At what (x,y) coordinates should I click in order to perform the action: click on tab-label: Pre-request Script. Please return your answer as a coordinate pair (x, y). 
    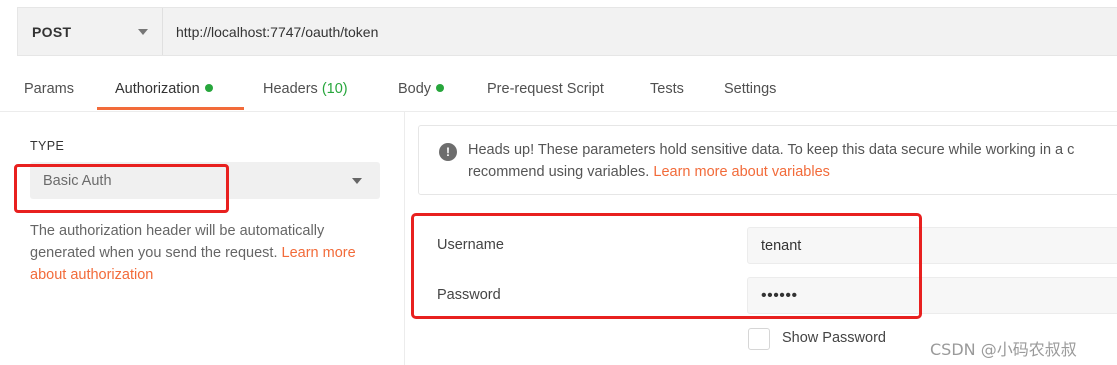
    Looking at the image, I should click on (545, 89).